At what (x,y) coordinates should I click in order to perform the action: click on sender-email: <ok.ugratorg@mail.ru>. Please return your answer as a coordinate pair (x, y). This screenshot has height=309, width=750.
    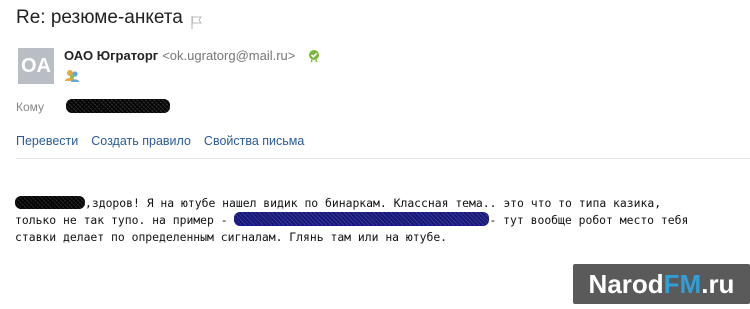
    Looking at the image, I should click on (228, 55).